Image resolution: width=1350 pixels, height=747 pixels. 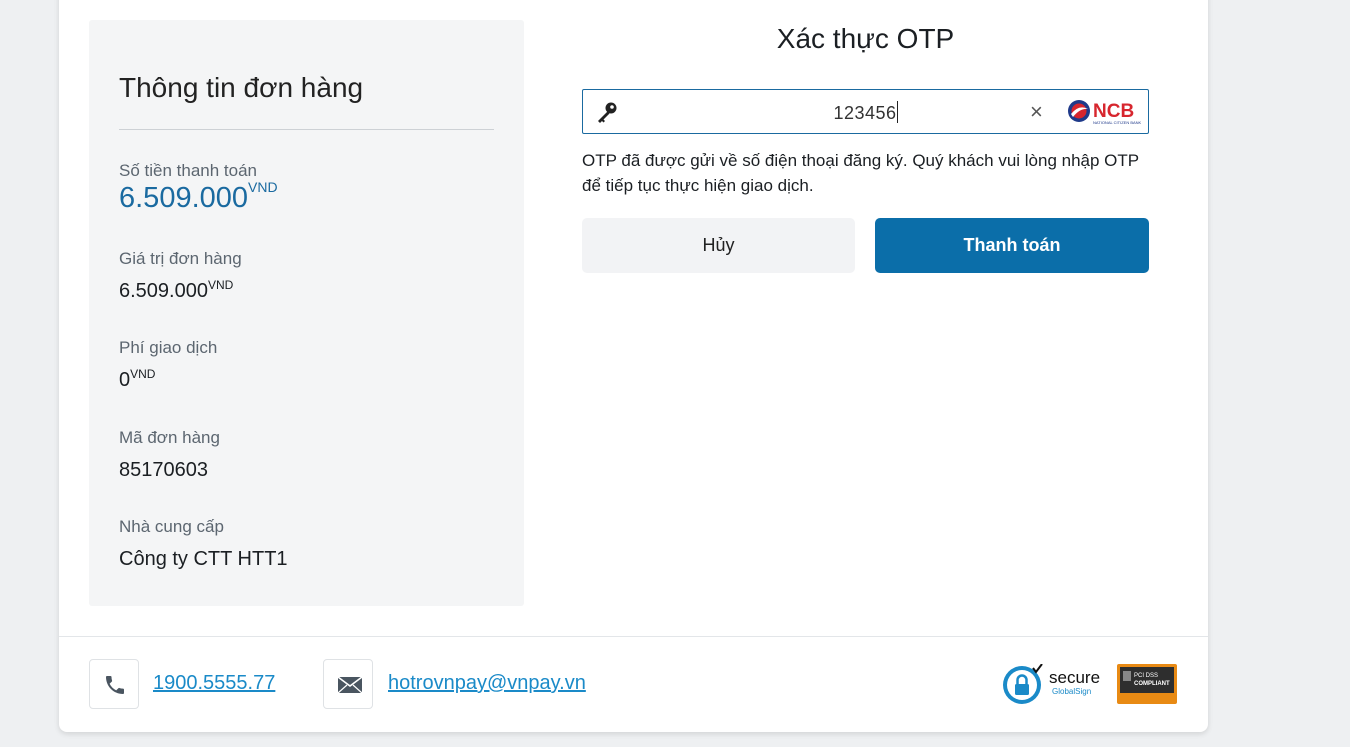 I want to click on order-value: 6.509.000VND, so click(x=176, y=290).